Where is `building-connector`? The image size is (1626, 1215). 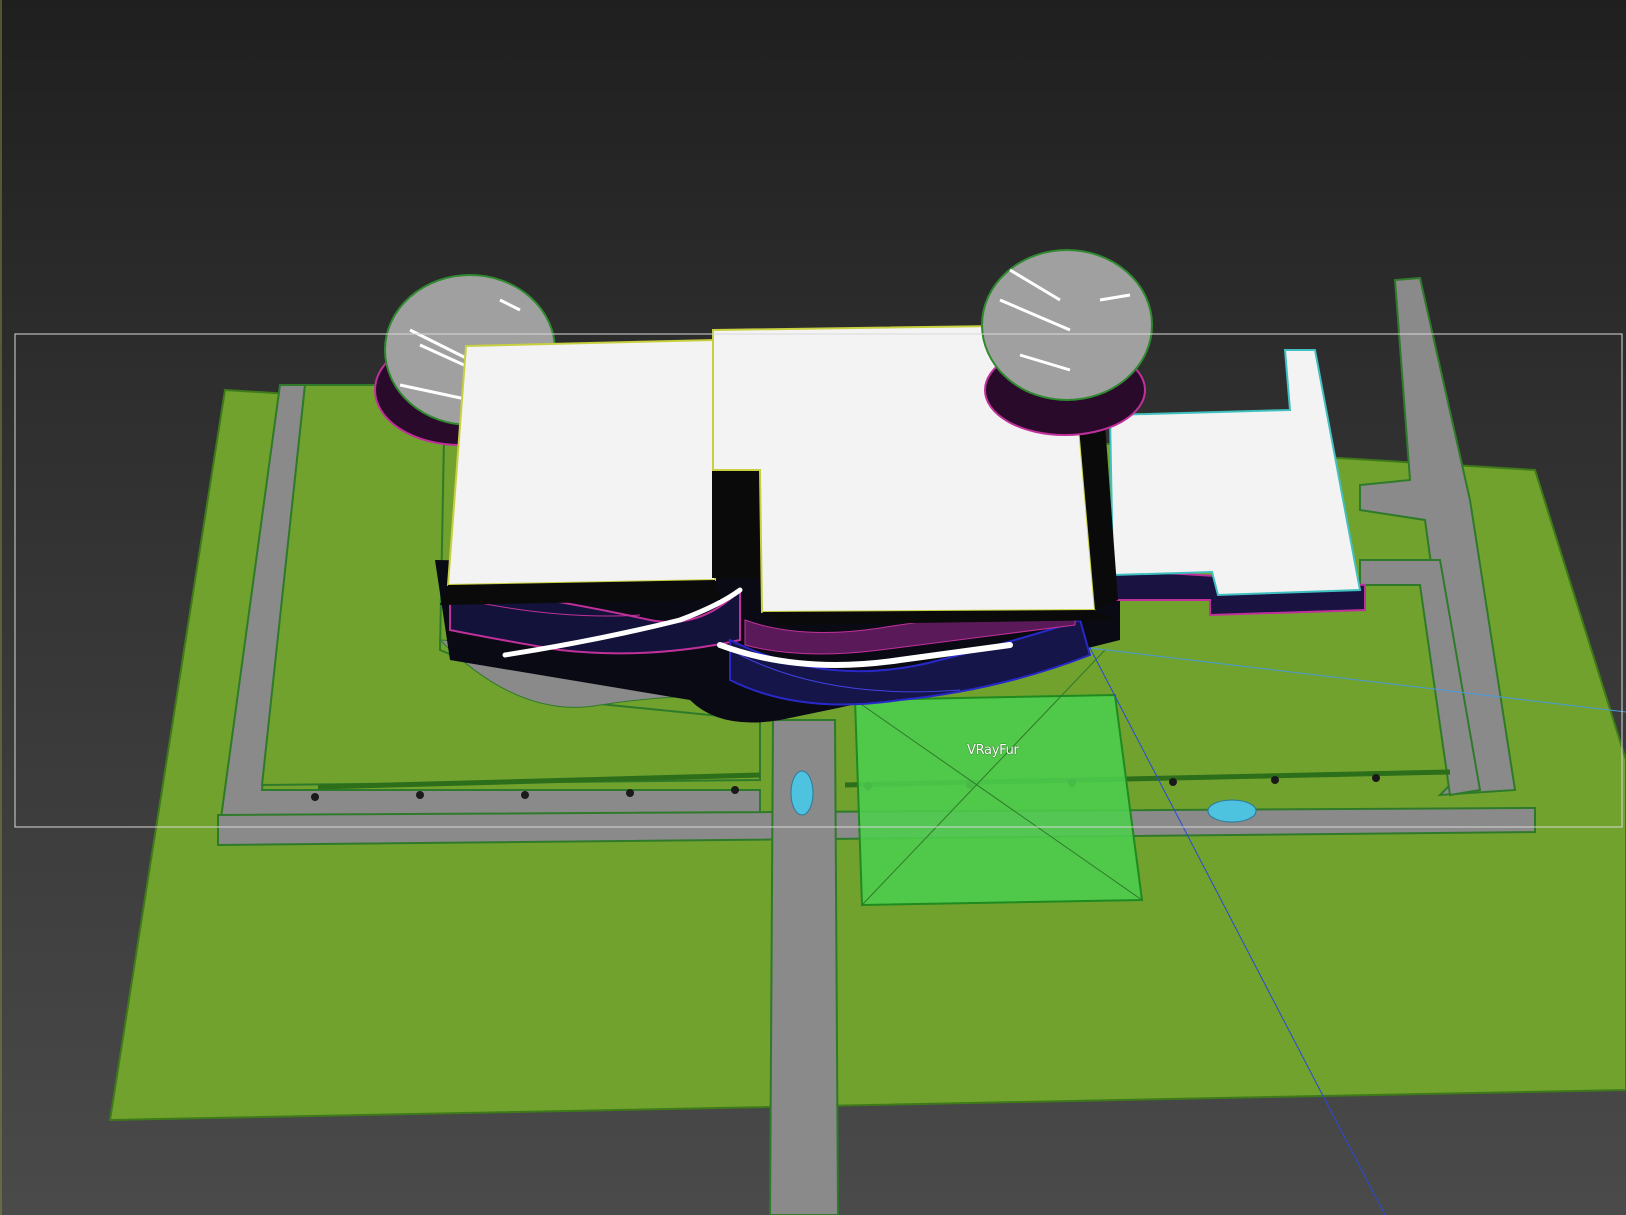
building-connector is located at coordinates (737, 523).